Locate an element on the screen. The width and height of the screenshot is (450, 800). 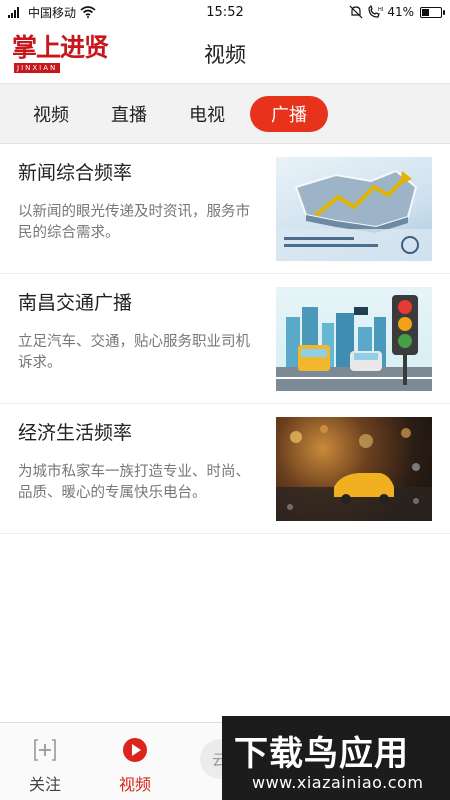
list-item-text: 南昌交通广播 立足汽车、交通，贴心服务职业司机诉求。 is located at coordinates (136, 345).